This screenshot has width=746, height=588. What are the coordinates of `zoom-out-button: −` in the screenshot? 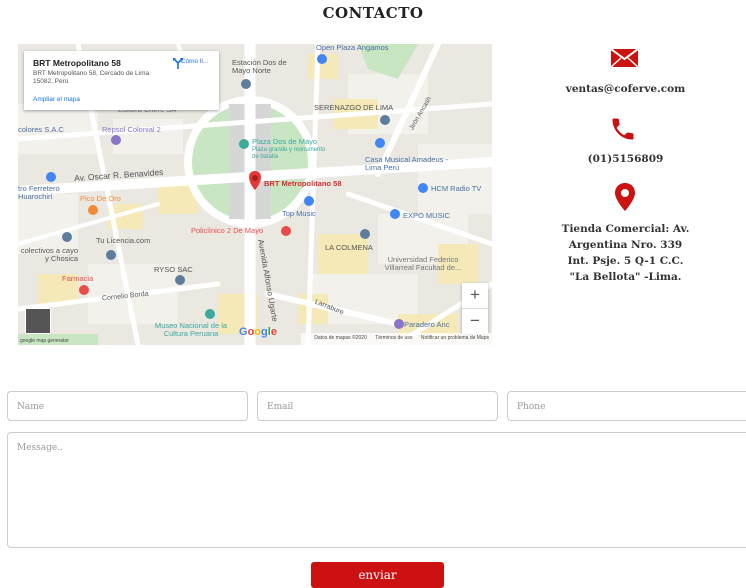 It's located at (475, 321).